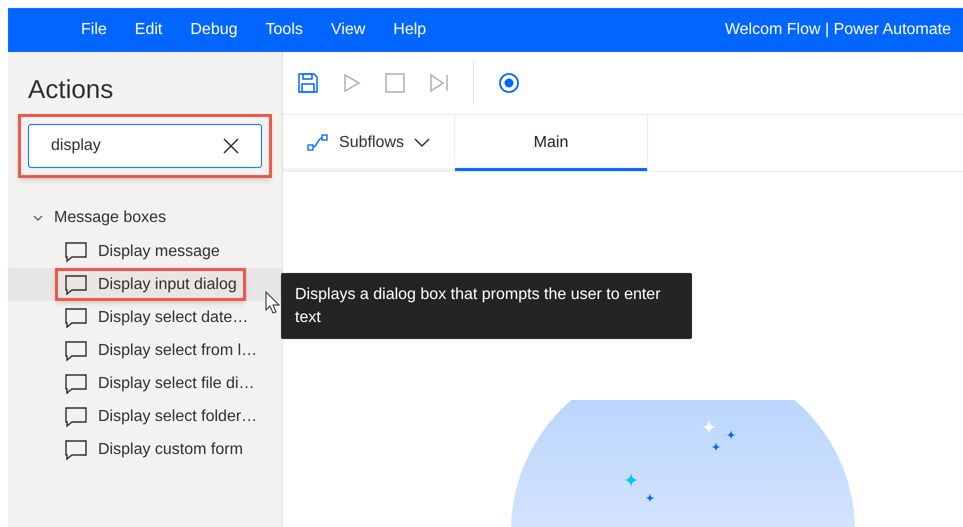 The height and width of the screenshot is (527, 963). What do you see at coordinates (149, 30) in the screenshot?
I see `menu-item: Edit` at bounding box center [149, 30].